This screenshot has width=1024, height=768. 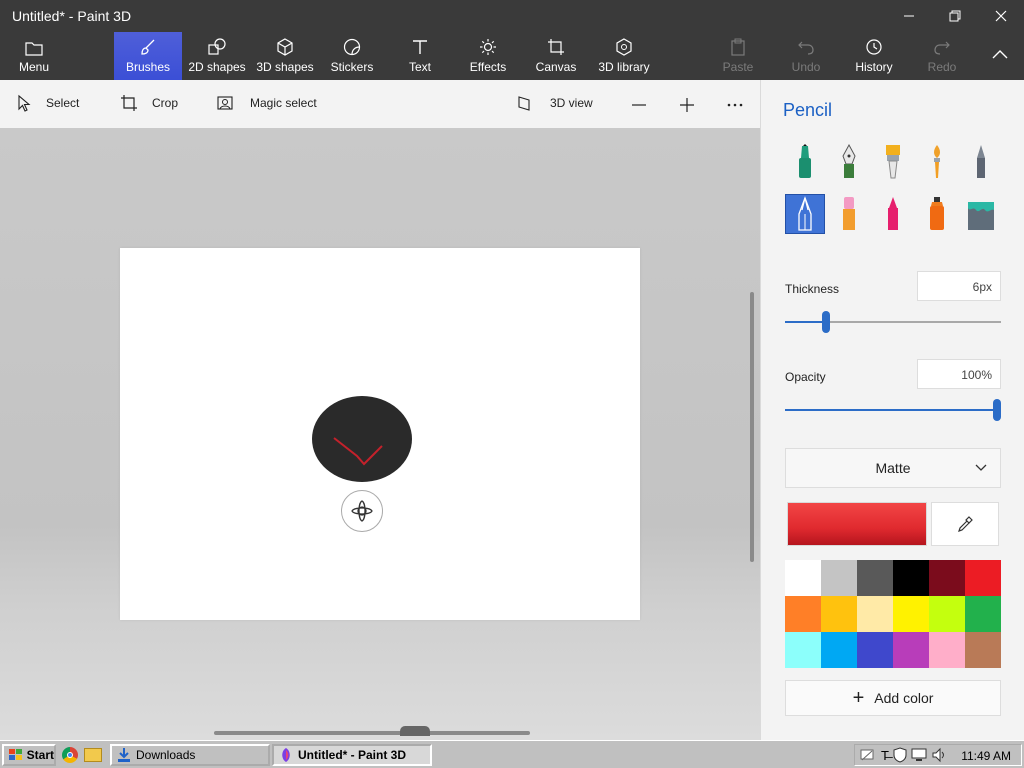 What do you see at coordinates (148, 56) in the screenshot?
I see `tab-brushes: Brushes` at bounding box center [148, 56].